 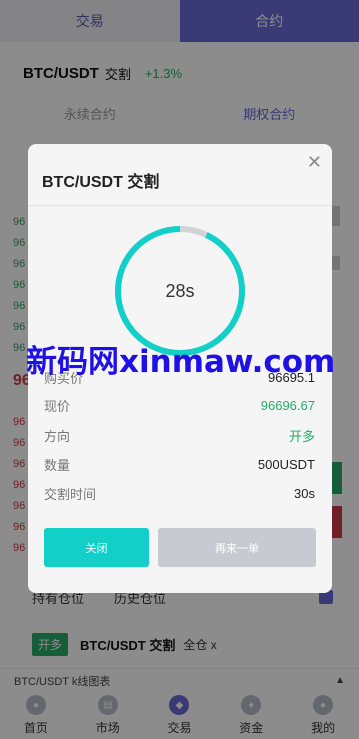 I want to click on divider, so click(x=180, y=205).